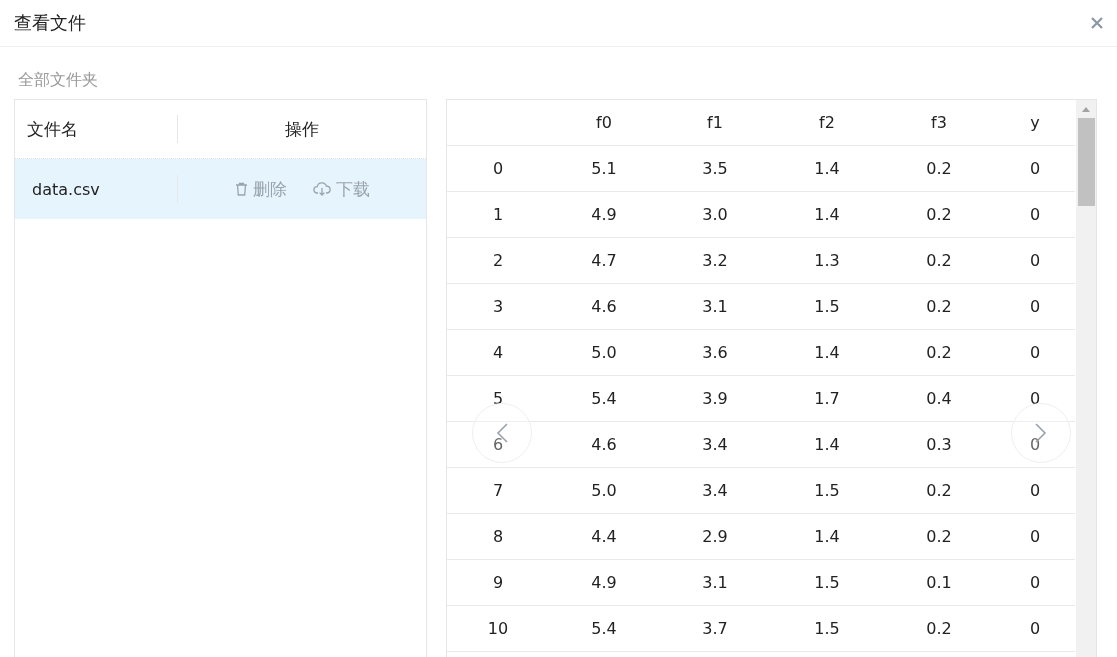 This screenshot has height=657, width=1117. I want to click on table-cell: 3.9, so click(715, 398).